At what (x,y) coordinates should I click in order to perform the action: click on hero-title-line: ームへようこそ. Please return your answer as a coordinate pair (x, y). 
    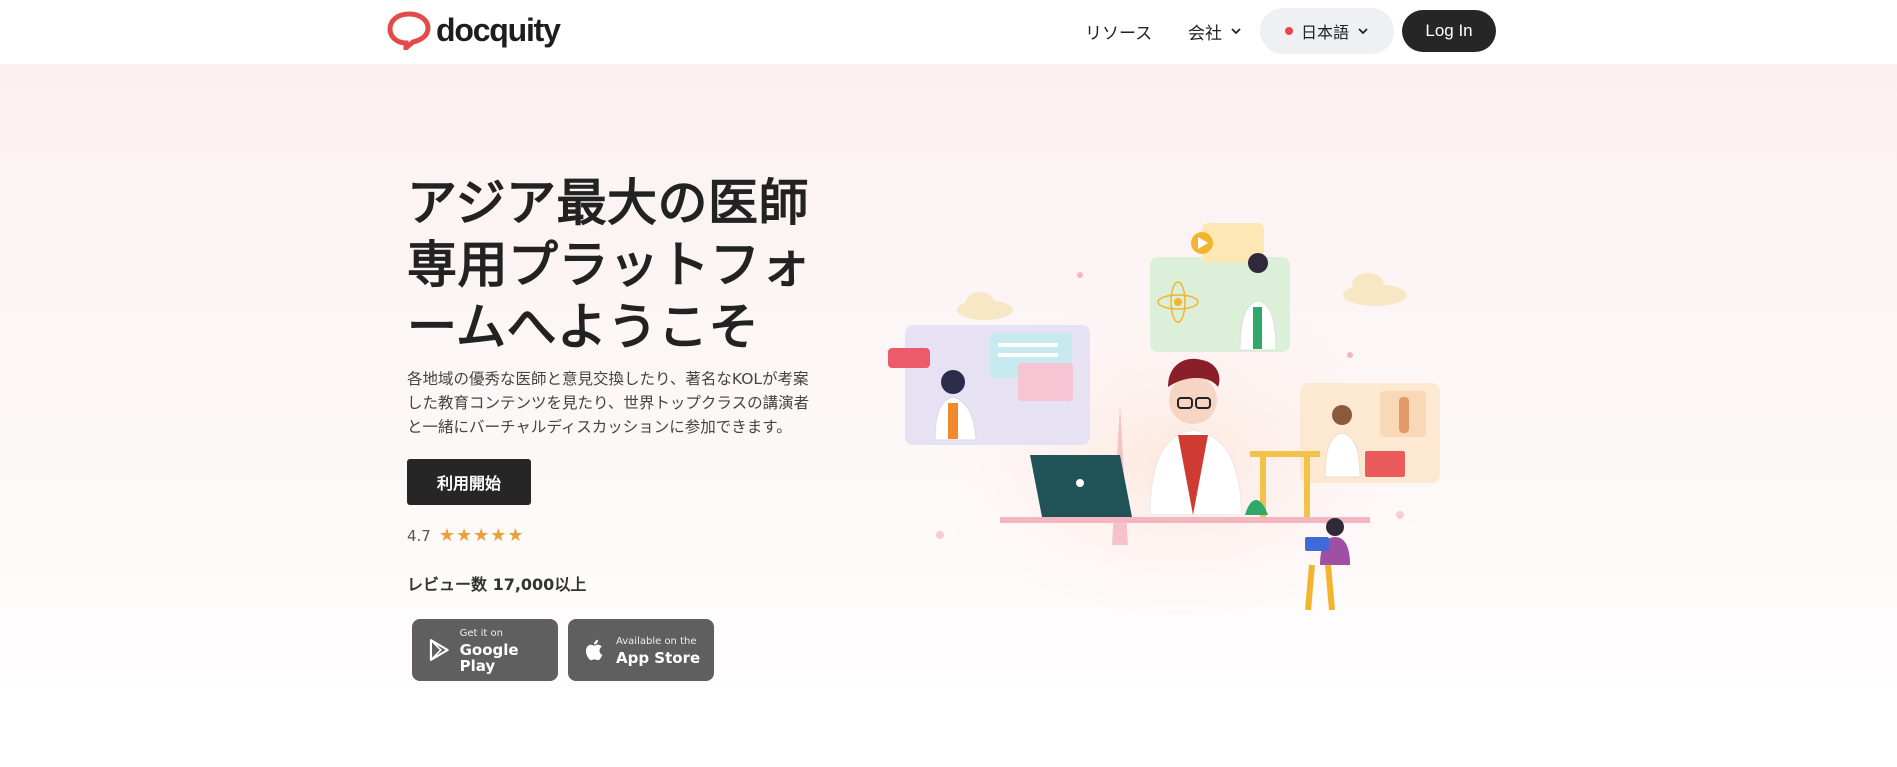
    Looking at the image, I should click on (583, 327).